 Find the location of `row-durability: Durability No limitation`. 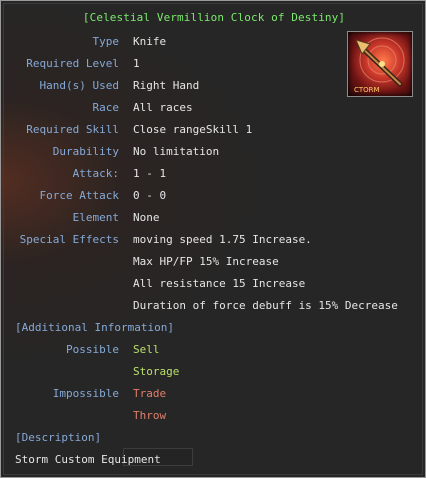

row-durability: Durability No limitation is located at coordinates (213, 154).